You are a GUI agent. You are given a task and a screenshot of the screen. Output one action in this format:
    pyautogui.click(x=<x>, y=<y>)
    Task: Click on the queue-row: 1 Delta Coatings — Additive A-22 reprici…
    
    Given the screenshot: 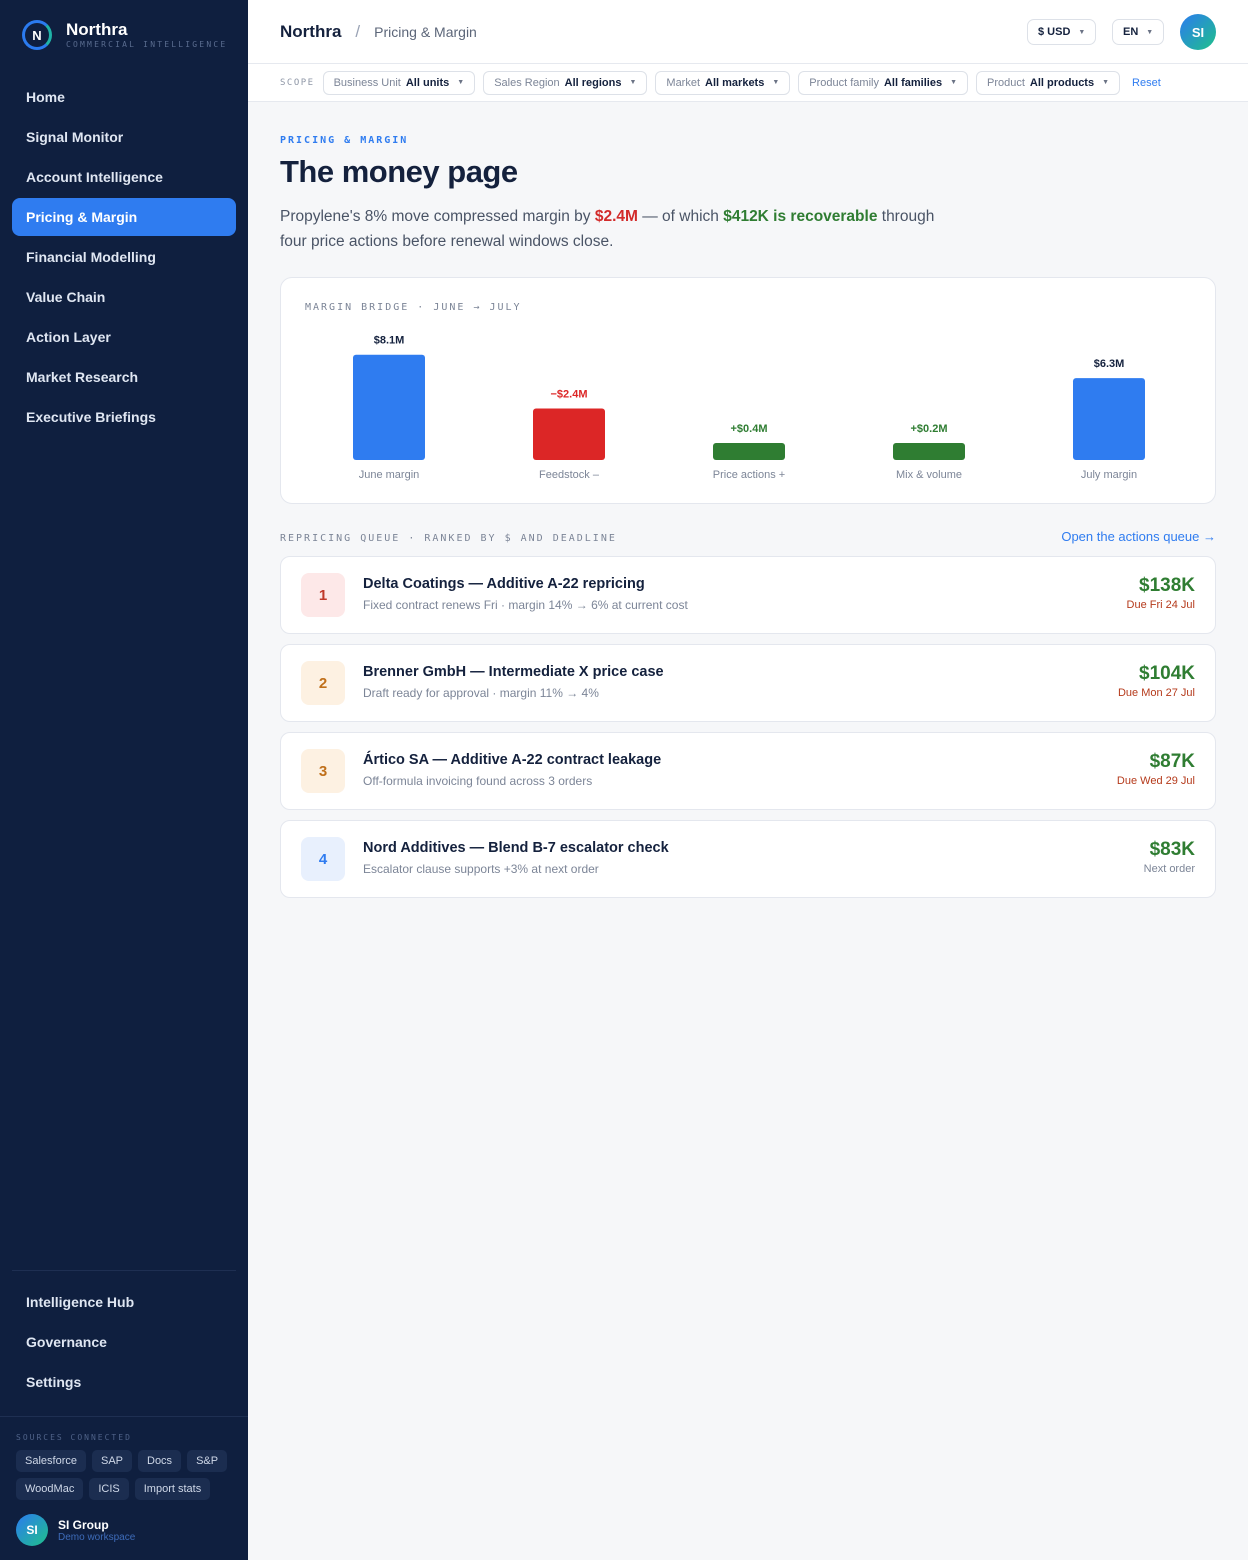 What is the action you would take?
    pyautogui.click(x=748, y=595)
    